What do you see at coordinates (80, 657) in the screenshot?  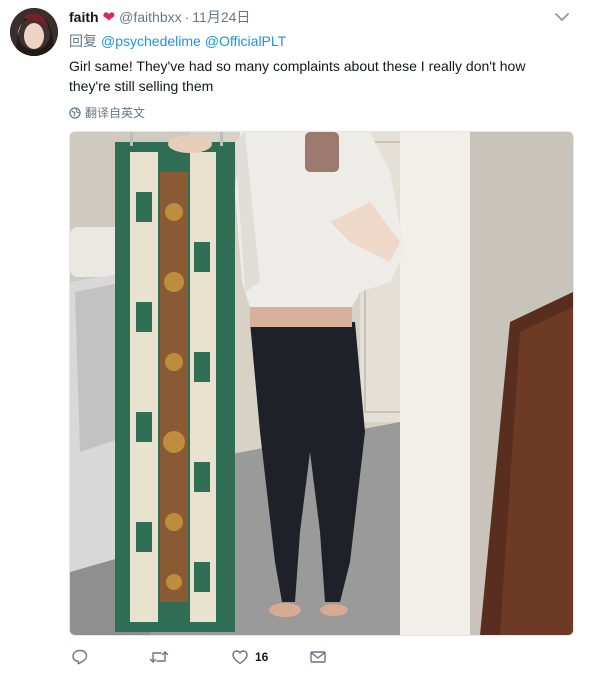 I see `reply-icon` at bounding box center [80, 657].